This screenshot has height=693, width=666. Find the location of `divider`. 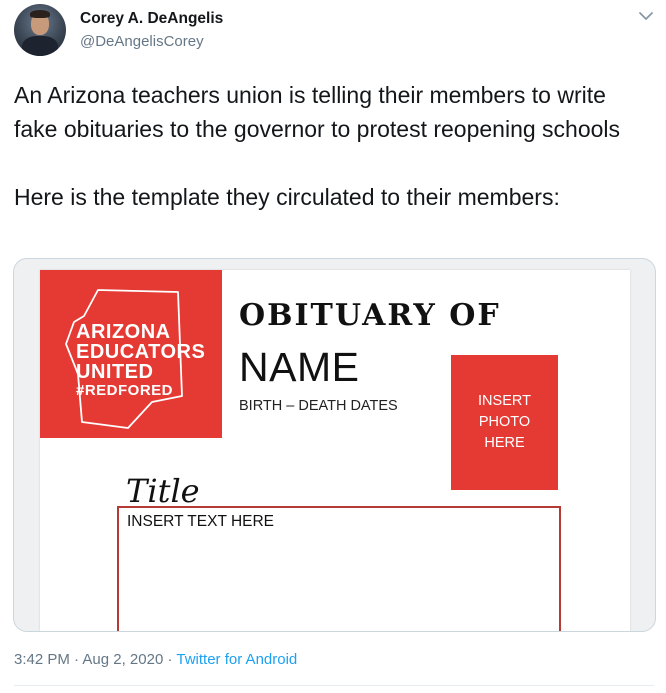

divider is located at coordinates (334, 685).